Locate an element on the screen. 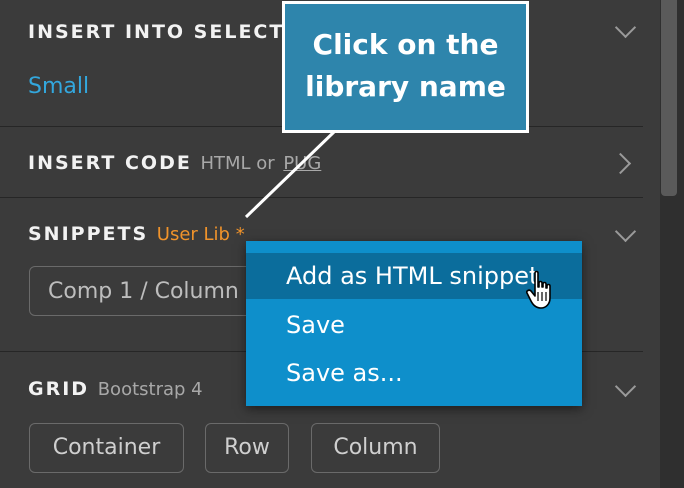 Image resolution: width=684 pixels, height=488 pixels. callout-text: Click on the library name is located at coordinates (405, 66).